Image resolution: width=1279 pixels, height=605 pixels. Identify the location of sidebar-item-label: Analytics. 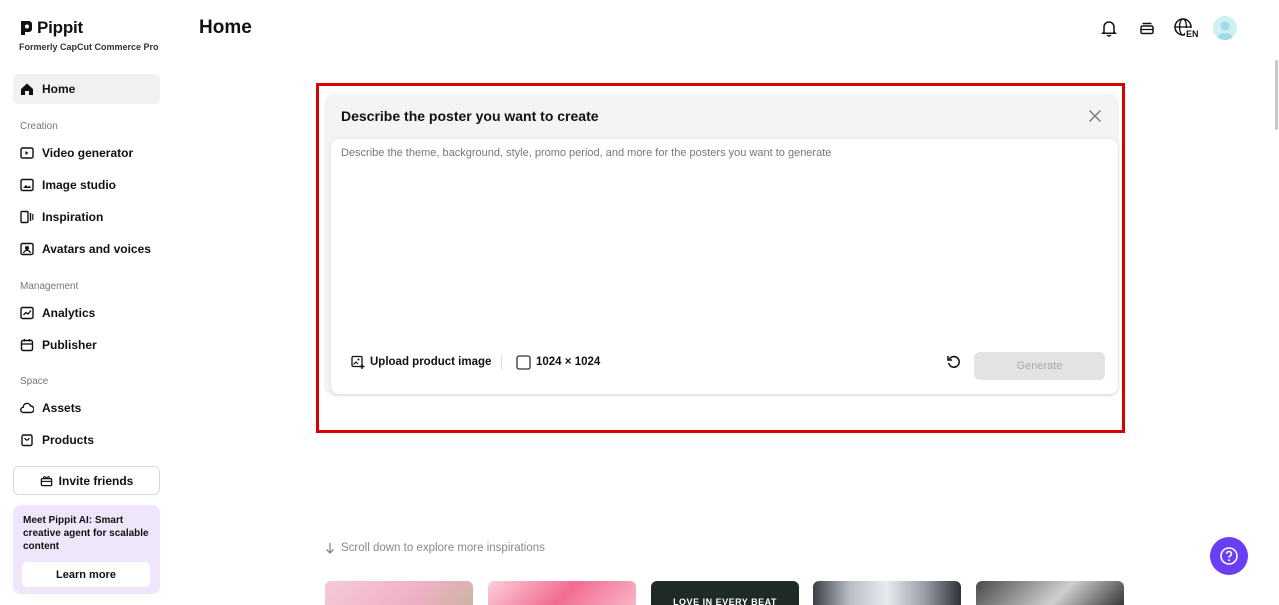
(69, 313).